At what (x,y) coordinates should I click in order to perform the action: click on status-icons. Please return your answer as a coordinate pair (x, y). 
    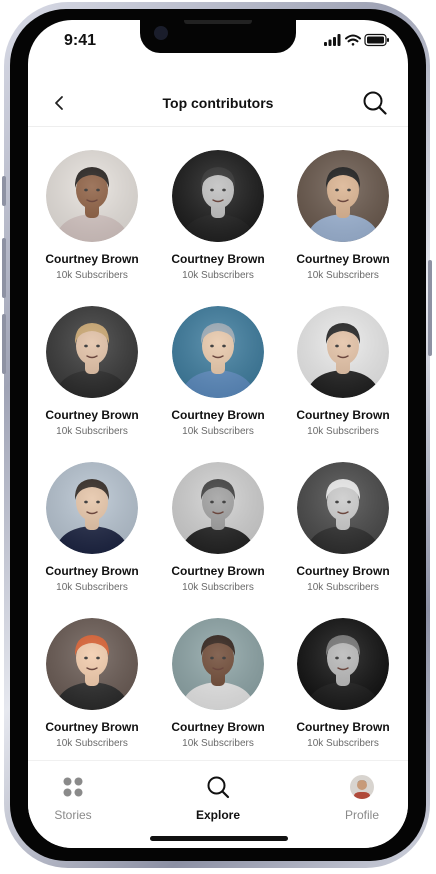
    Looking at the image, I should click on (357, 40).